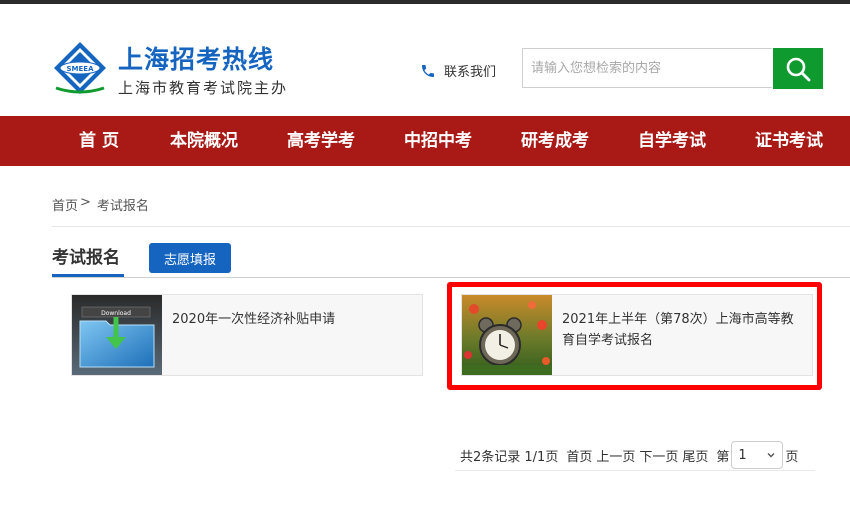  What do you see at coordinates (204, 141) in the screenshot?
I see `nav-item-about: 本院概况` at bounding box center [204, 141].